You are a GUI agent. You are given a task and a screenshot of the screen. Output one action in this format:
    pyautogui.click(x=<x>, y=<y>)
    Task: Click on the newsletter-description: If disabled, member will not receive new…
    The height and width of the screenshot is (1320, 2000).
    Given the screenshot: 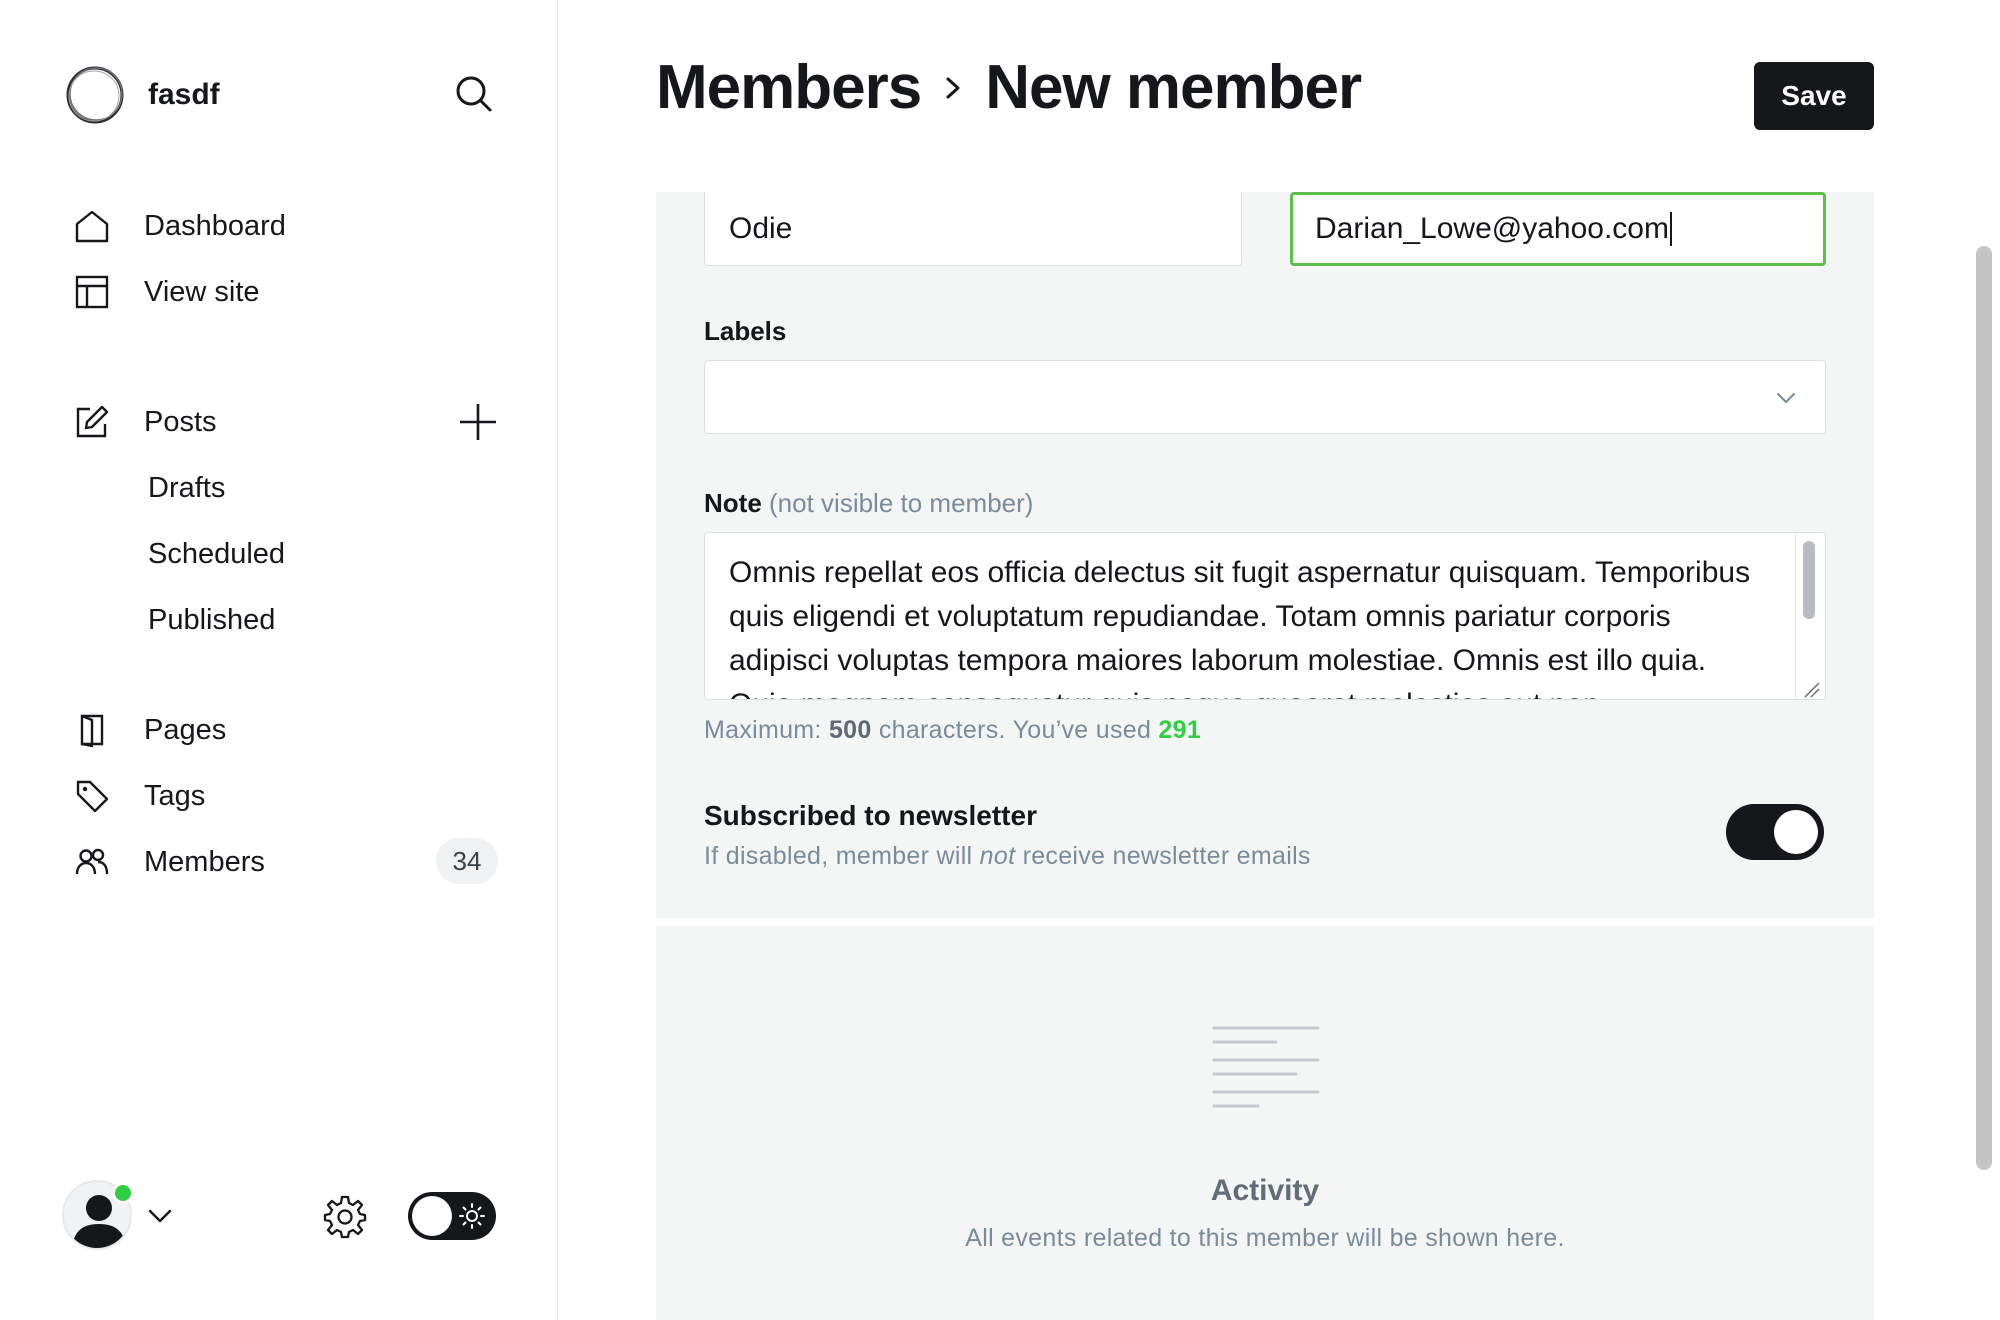 What is the action you would take?
    pyautogui.click(x=1007, y=856)
    